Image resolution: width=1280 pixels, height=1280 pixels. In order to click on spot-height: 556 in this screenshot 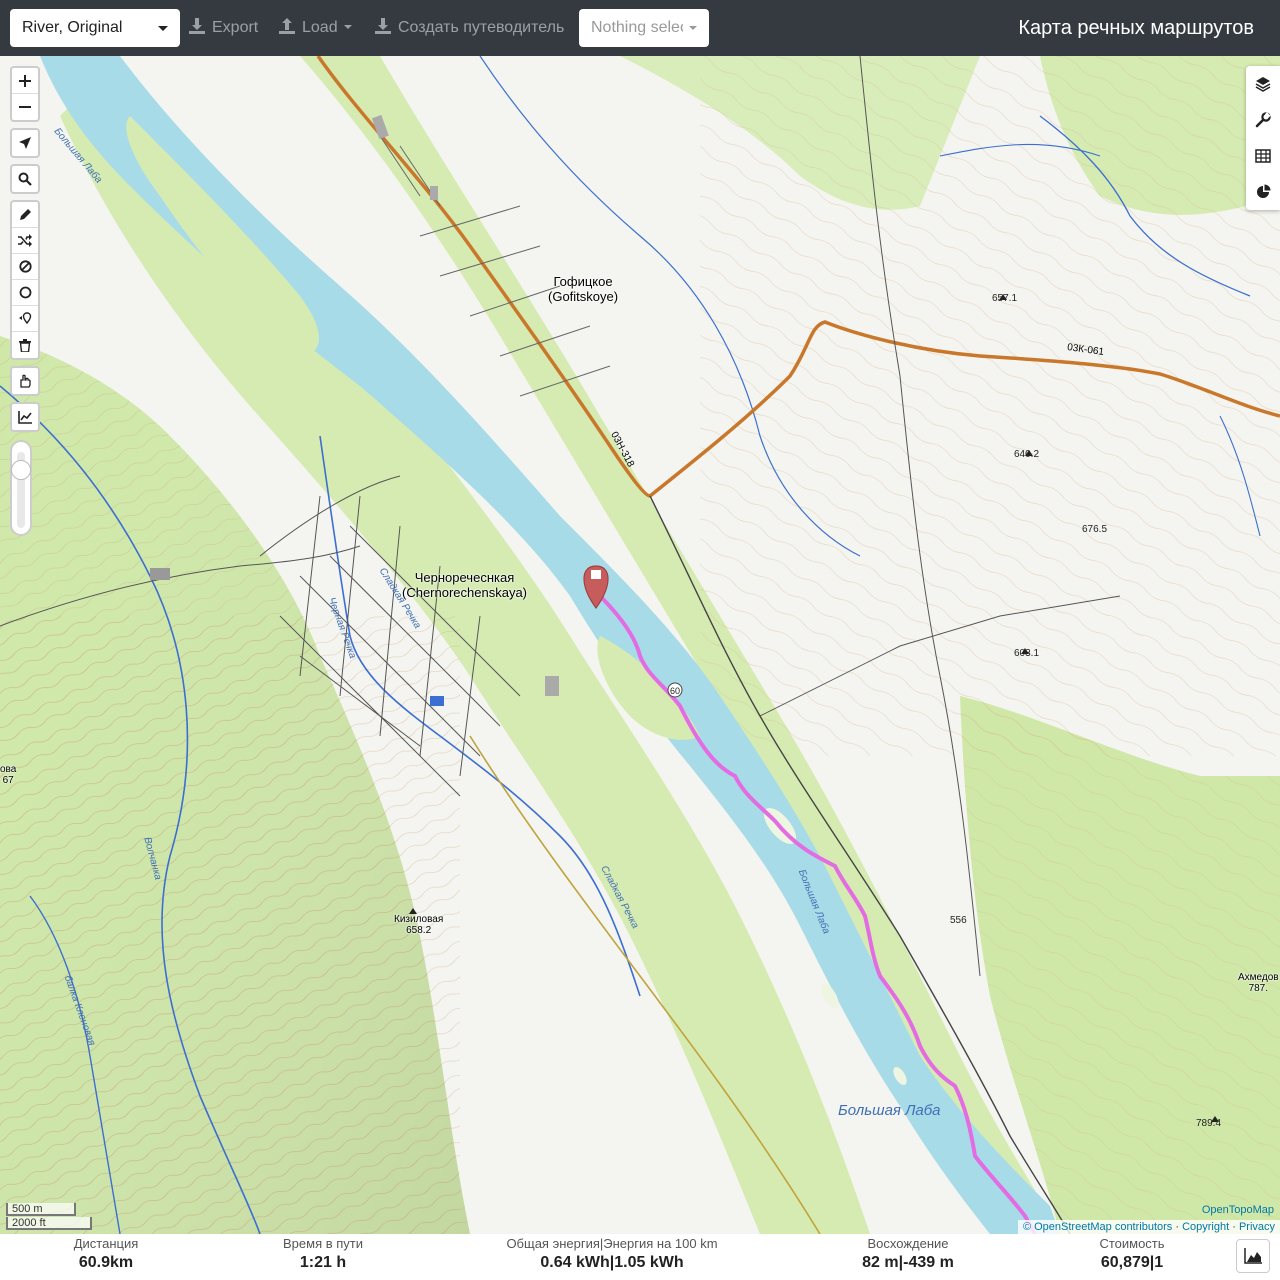, I will do `click(958, 920)`.